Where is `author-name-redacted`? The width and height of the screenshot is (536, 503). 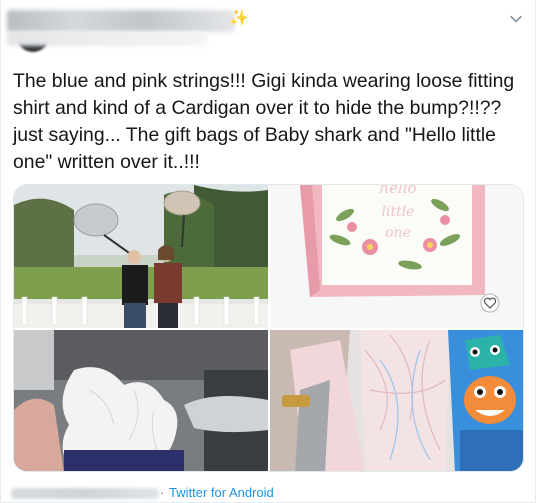
author-name-redacted is located at coordinates (121, 21).